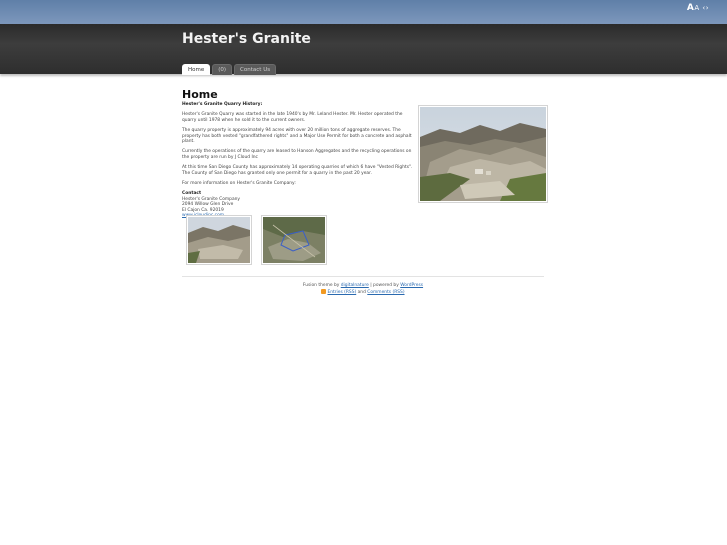  I want to click on tab-contact-us: Contact Us, so click(255, 69).